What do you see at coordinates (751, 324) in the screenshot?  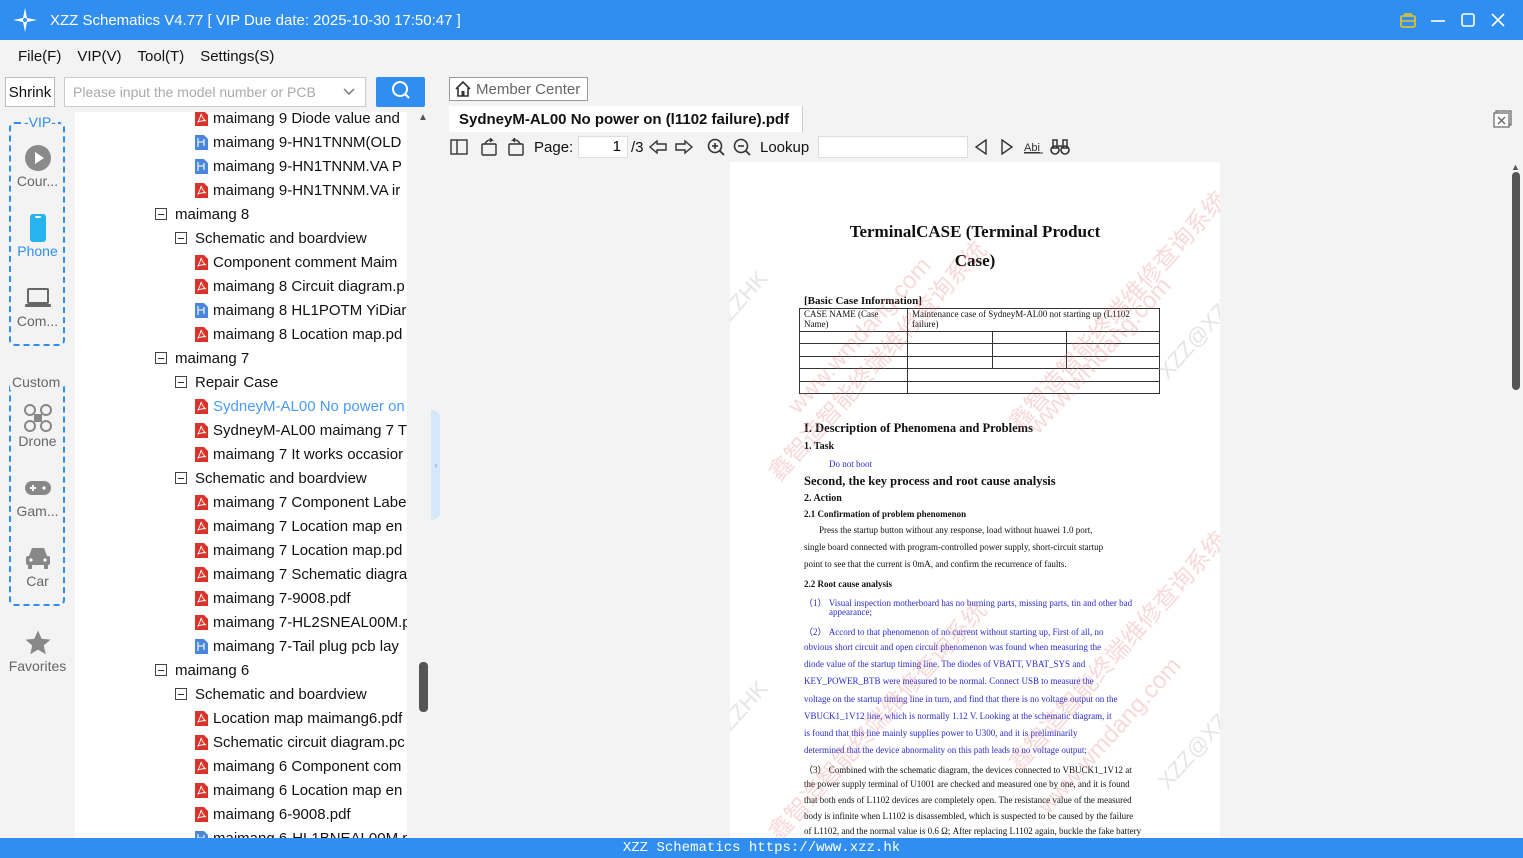 I see `watermark-text: XZZ@XZZHK` at bounding box center [751, 324].